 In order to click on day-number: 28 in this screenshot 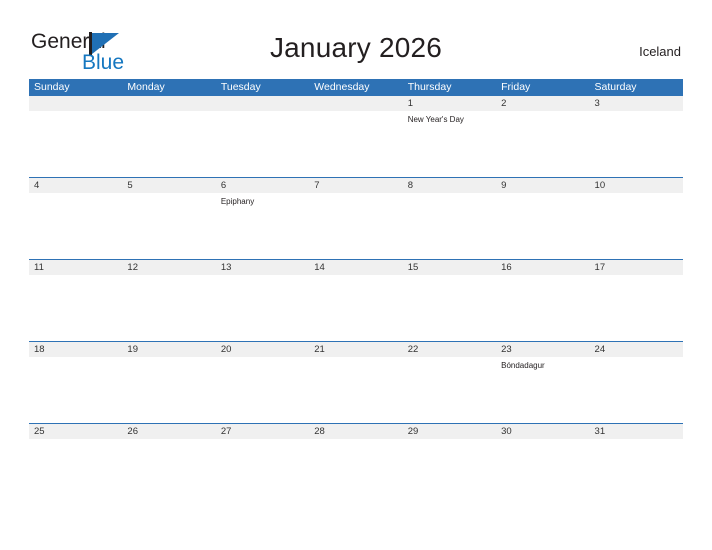, I will do `click(355, 431)`.